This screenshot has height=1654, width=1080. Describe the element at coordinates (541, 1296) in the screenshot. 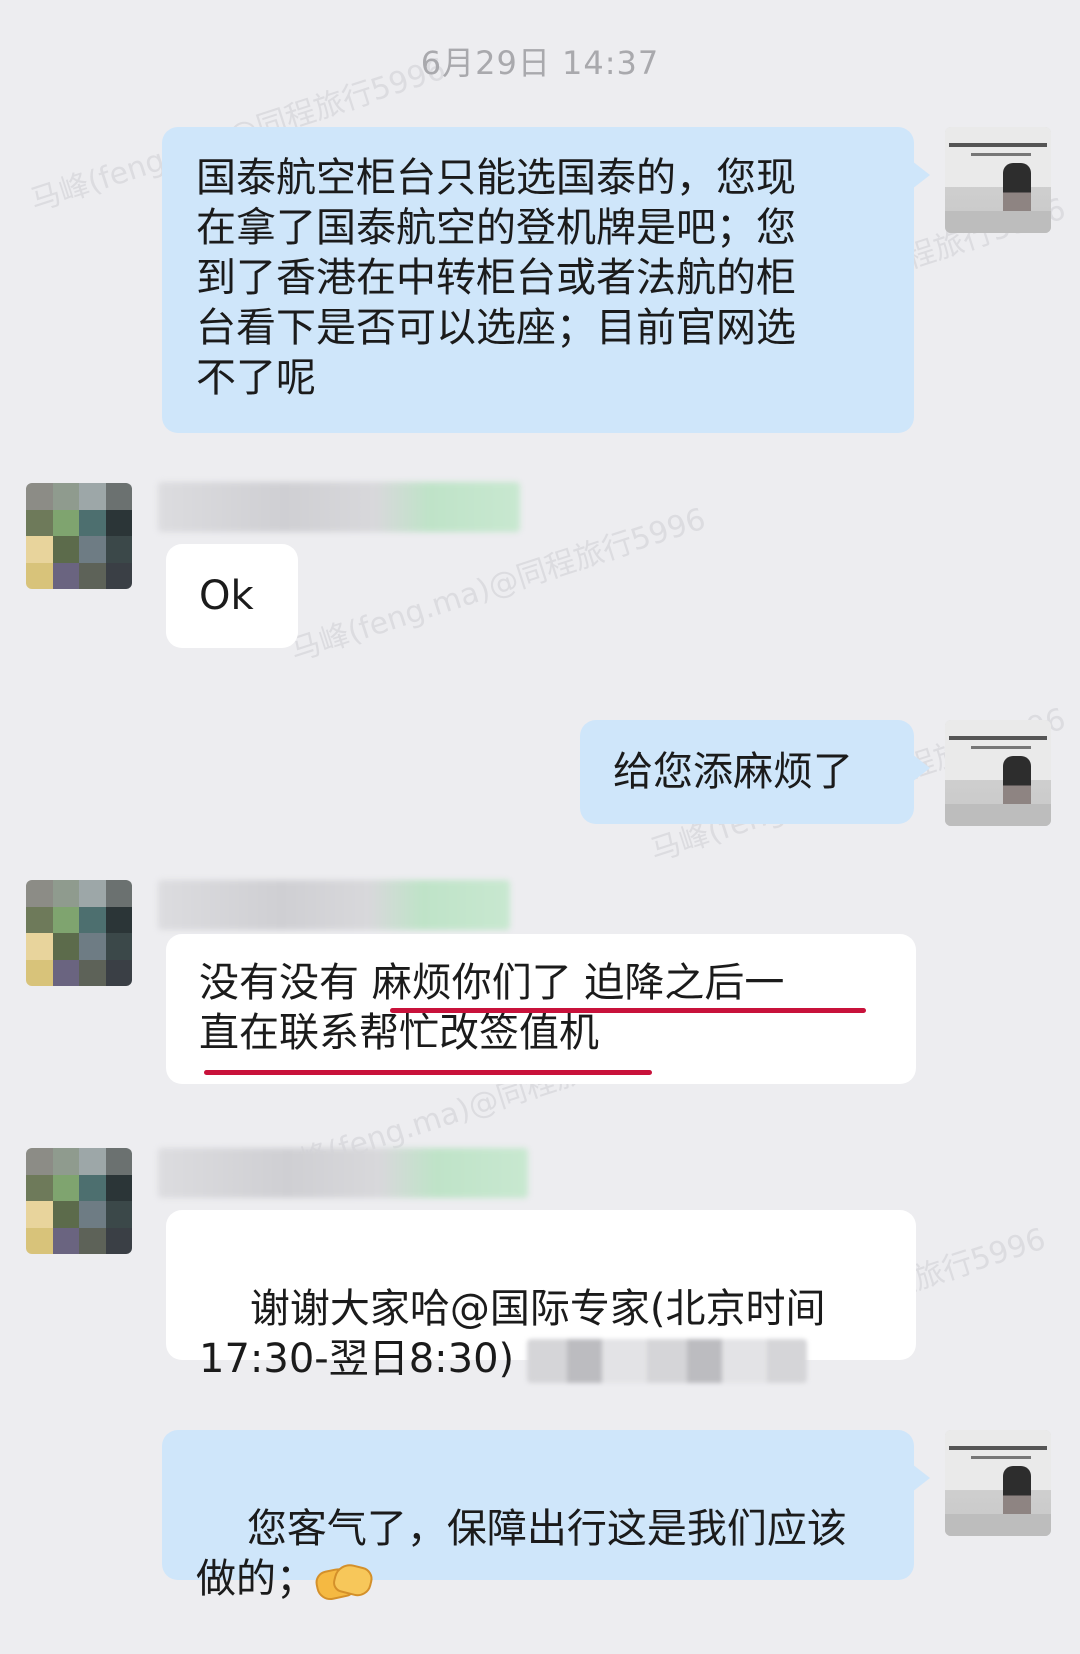

I see `incoming-message-bubble: 谢谢大家哈@国际专家(北京时间 17:30-翌日8:30)` at that location.